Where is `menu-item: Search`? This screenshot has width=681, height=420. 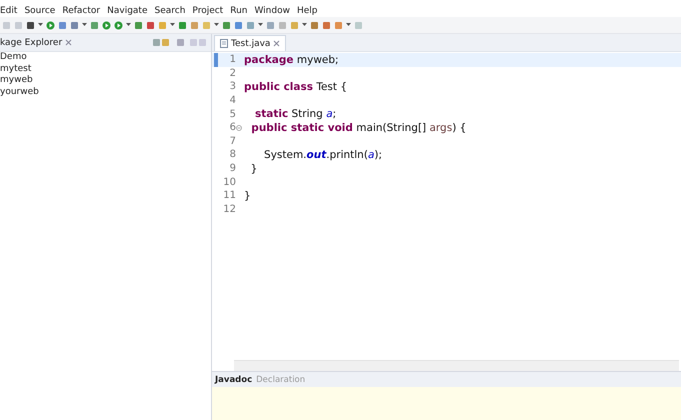
menu-item: Search is located at coordinates (170, 11).